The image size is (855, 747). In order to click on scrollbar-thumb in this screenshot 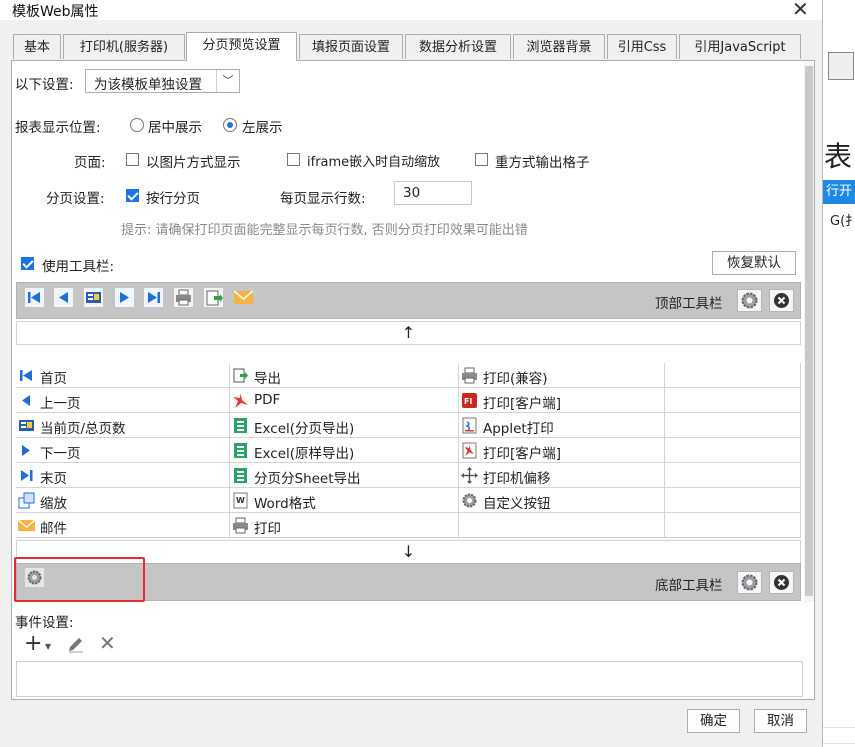, I will do `click(809, 331)`.